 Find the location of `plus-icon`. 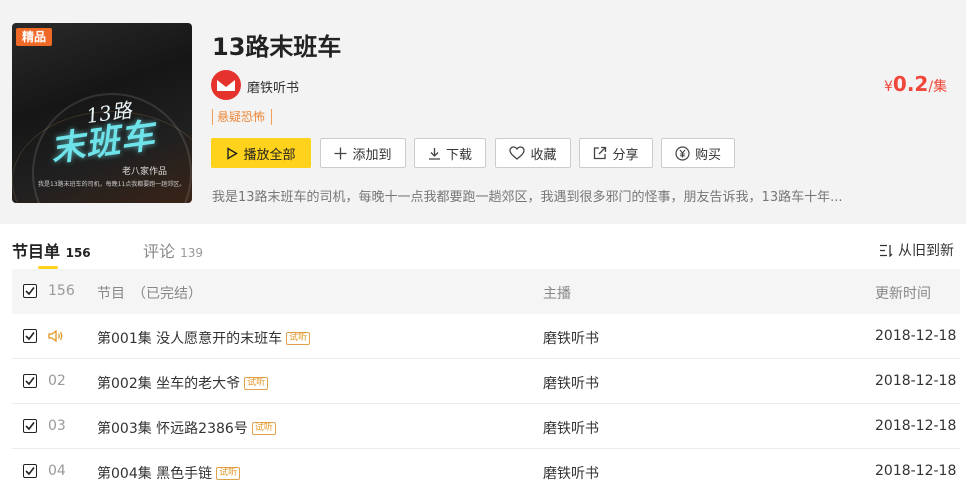

plus-icon is located at coordinates (340, 153).